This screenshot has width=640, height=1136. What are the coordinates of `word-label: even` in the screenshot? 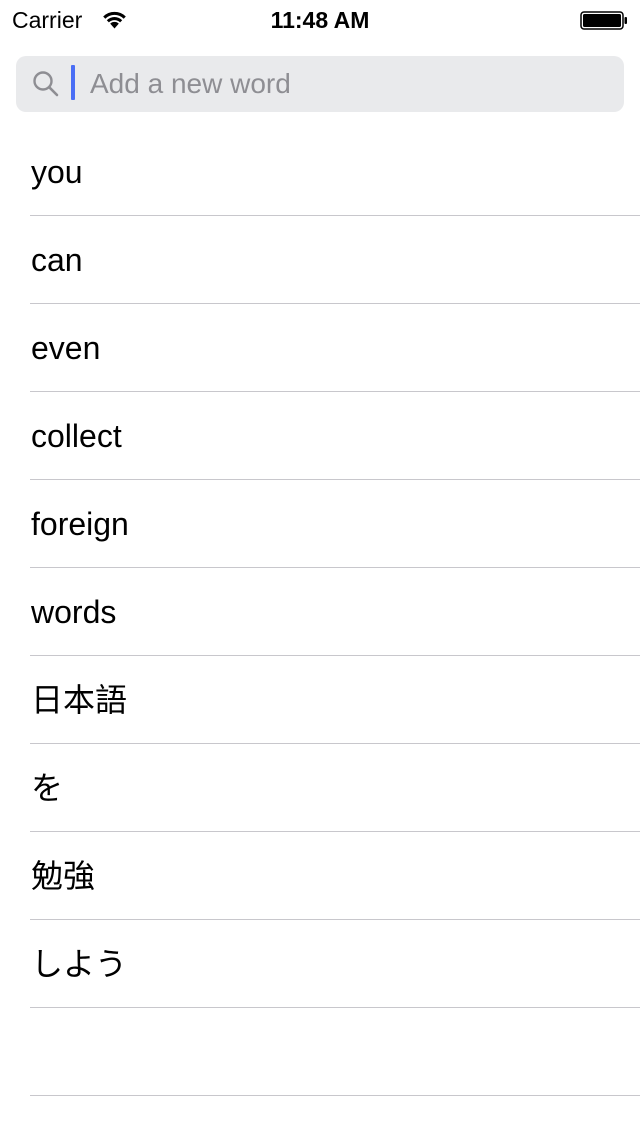 It's located at (66, 348).